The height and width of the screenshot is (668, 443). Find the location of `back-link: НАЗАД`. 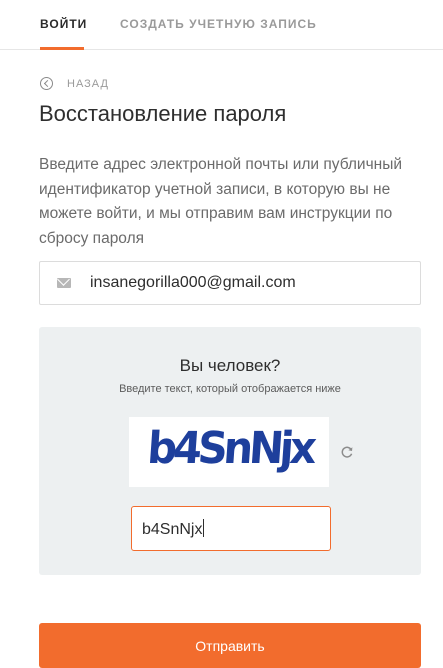

back-link: НАЗАД is located at coordinates (74, 83).